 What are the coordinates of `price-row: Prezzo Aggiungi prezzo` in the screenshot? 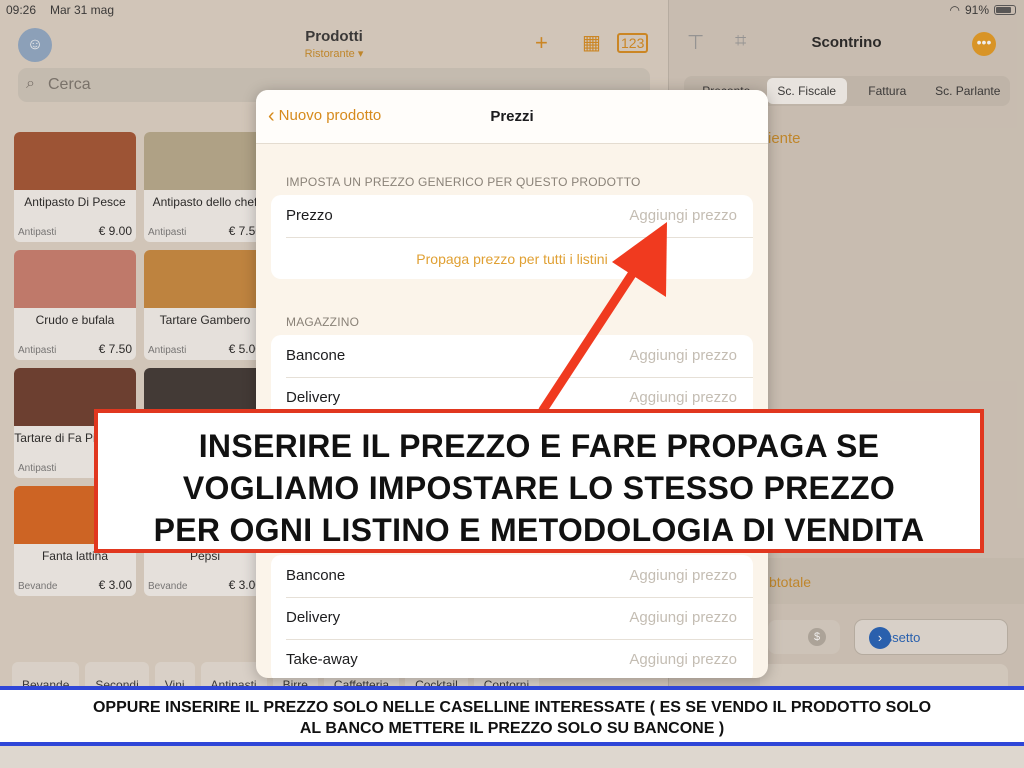 It's located at (512, 216).